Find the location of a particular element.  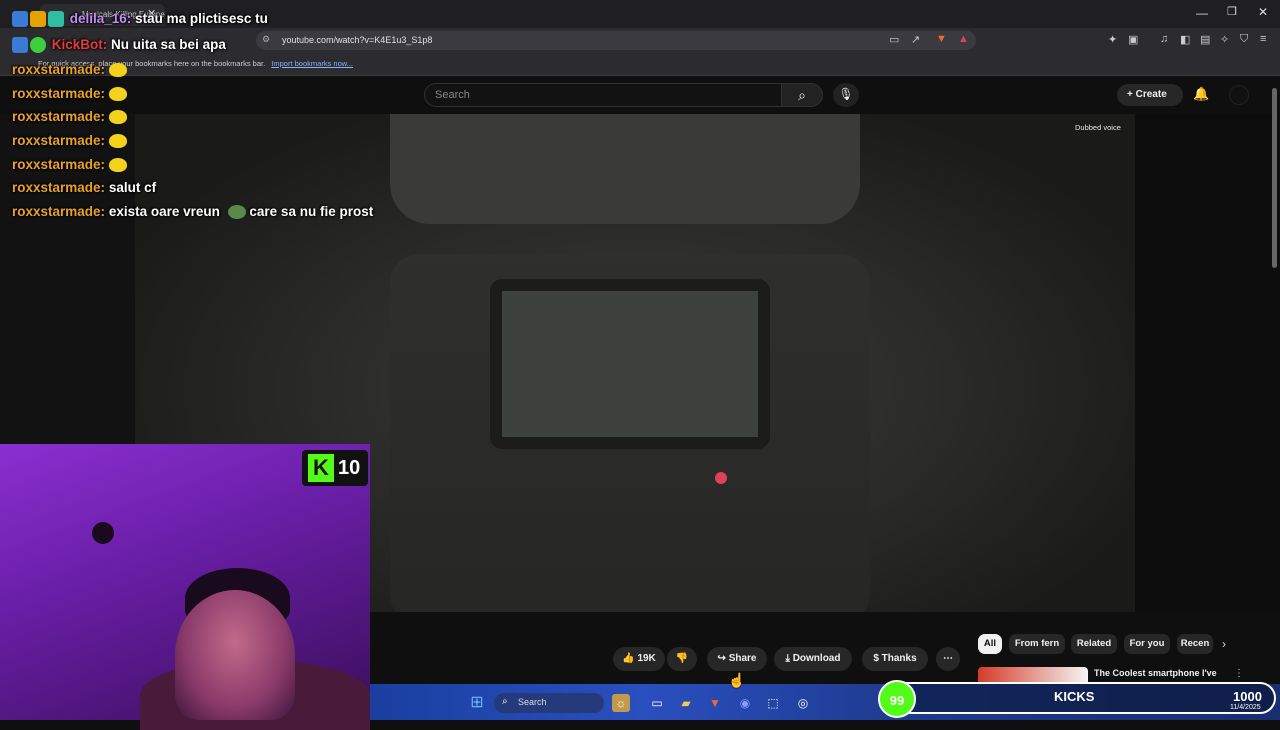

sub-badge-icon is located at coordinates (56, 19).